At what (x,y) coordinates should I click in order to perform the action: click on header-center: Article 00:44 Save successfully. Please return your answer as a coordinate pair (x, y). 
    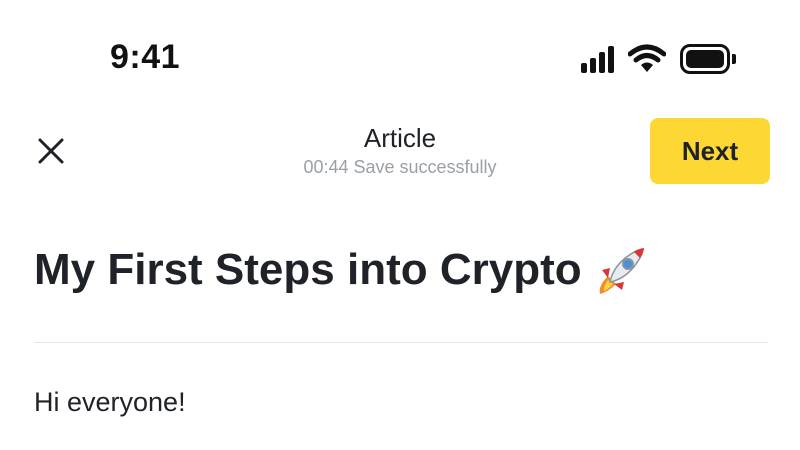
    Looking at the image, I should click on (400, 151).